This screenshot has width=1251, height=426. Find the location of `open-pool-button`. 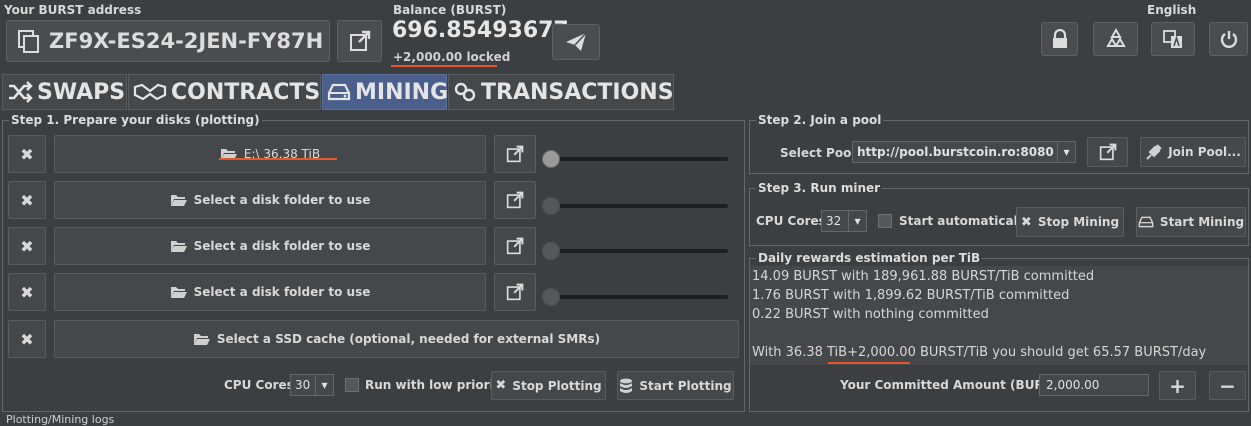

open-pool-button is located at coordinates (1107, 152).